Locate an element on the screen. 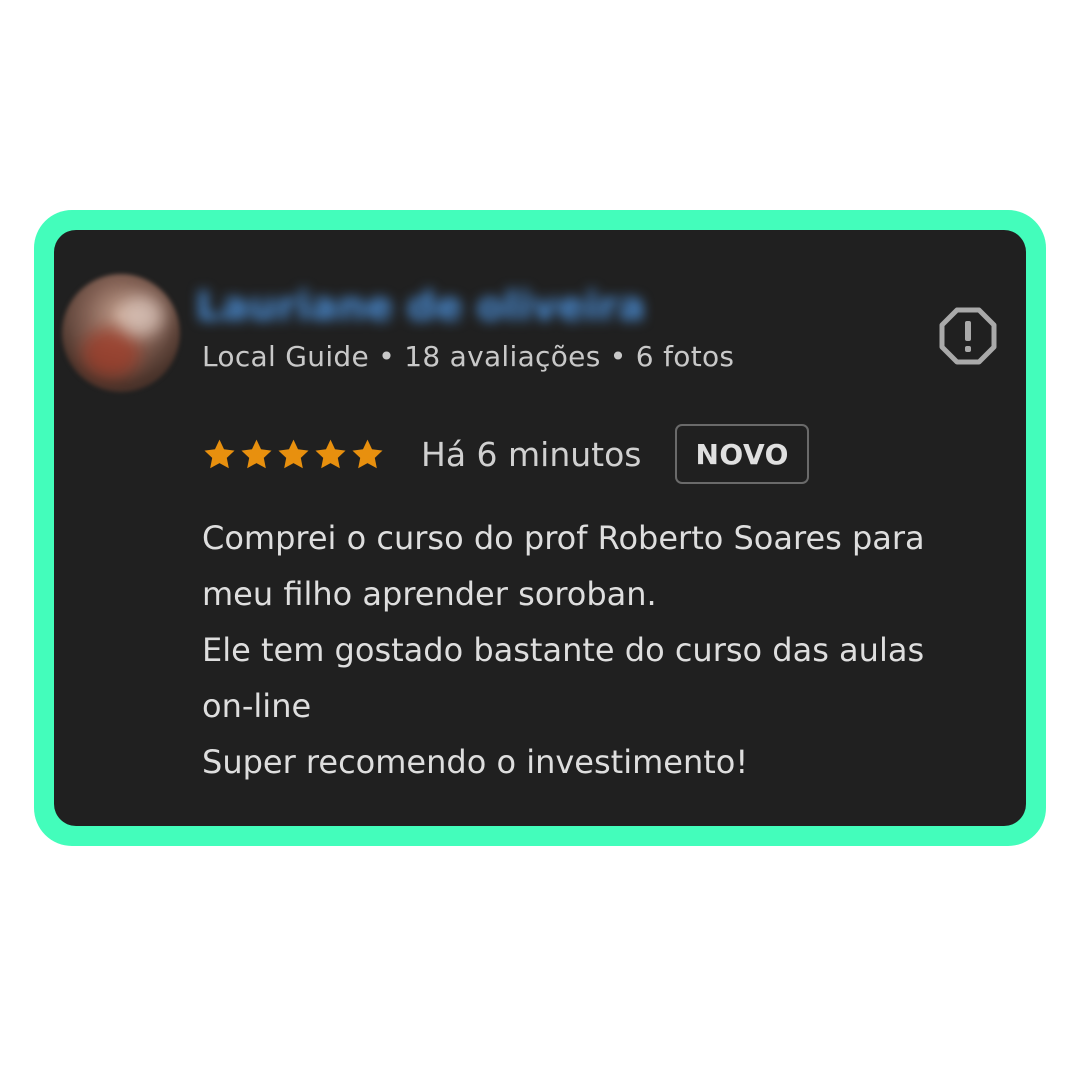  review-text-line: Super recomendo o investimento! is located at coordinates (475, 762).